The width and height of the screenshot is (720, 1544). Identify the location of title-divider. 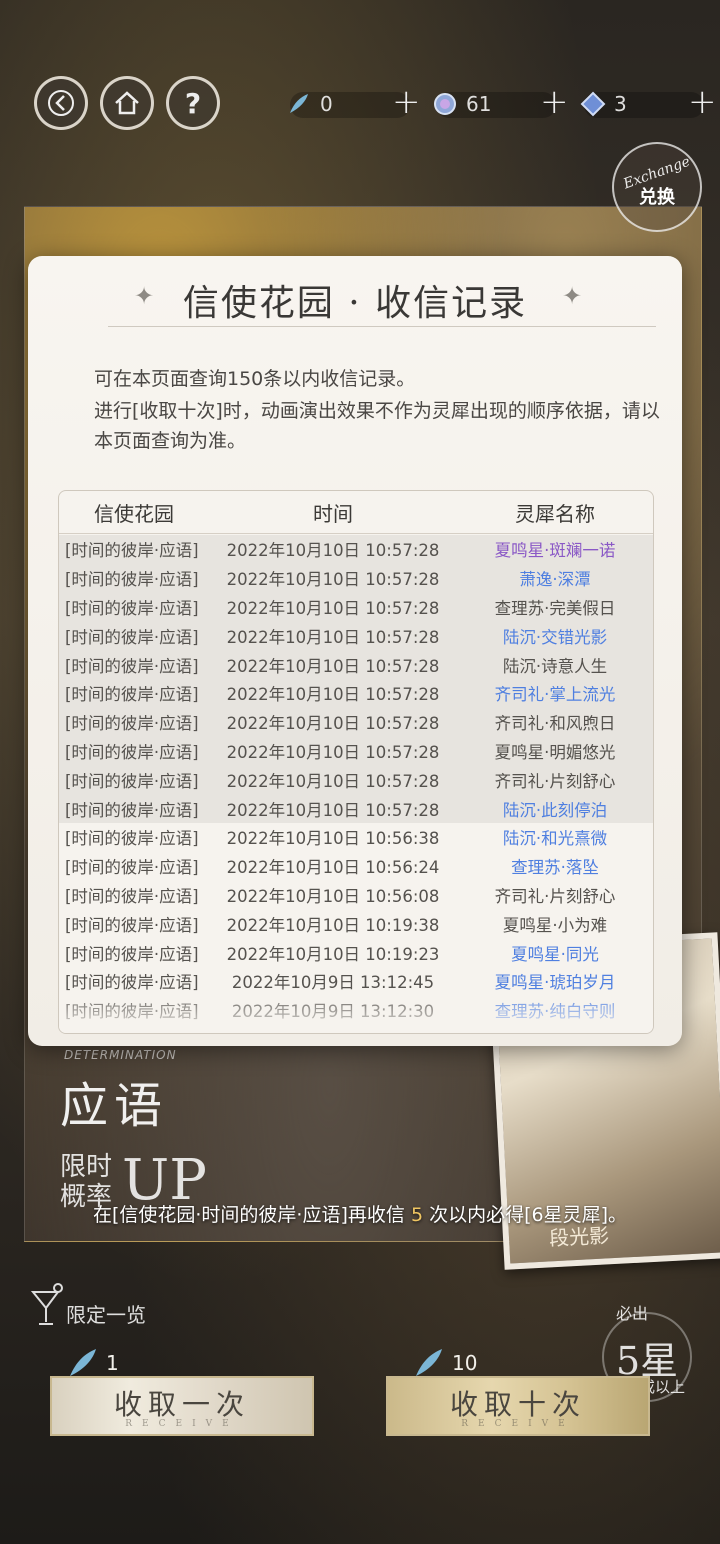
(382, 326).